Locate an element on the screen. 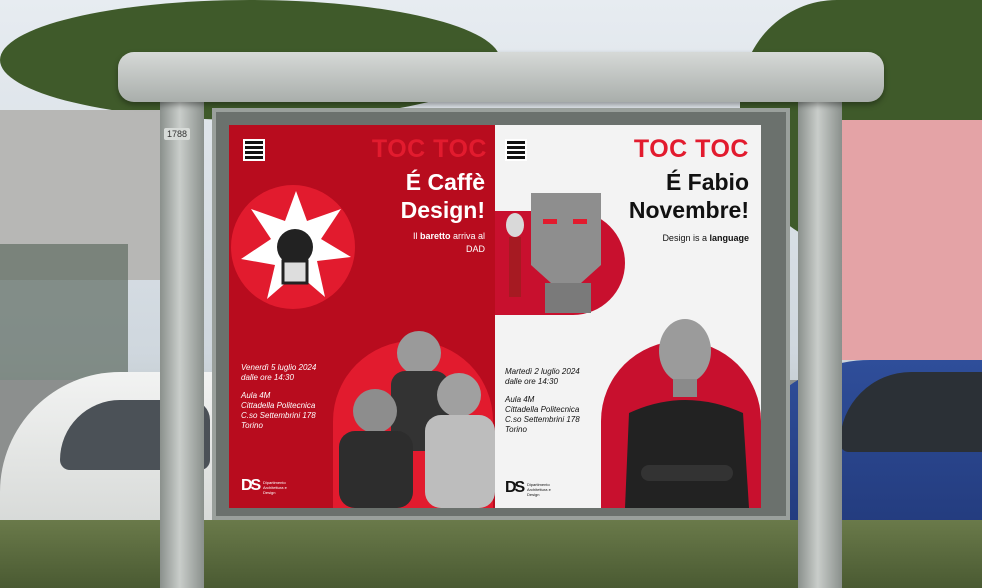 The height and width of the screenshot is (588, 982). event-date: Martedì 2 luglio 2024 is located at coordinates (542, 371).